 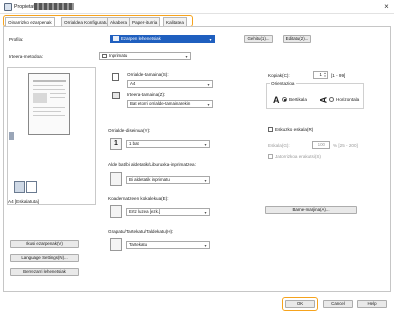 I want to click on copy-icon, so click(x=19, y=187).